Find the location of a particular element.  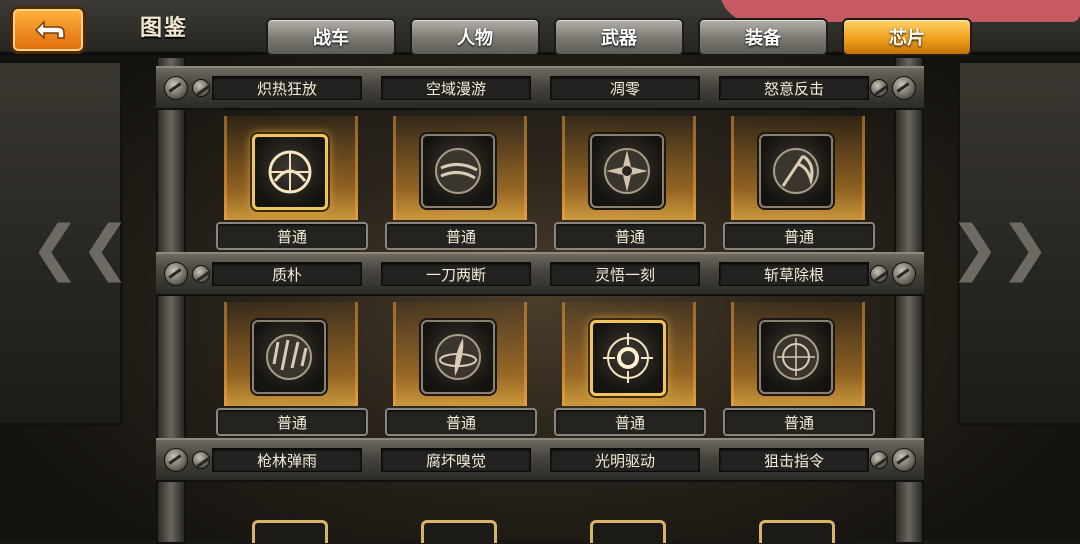

tab-chip: 芯片 is located at coordinates (907, 37).